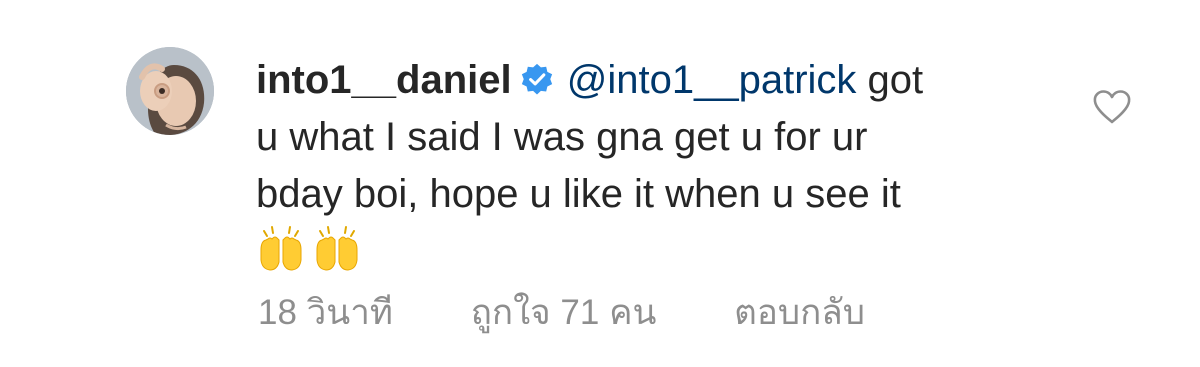 Image resolution: width=1200 pixels, height=367 pixels. Describe the element at coordinates (578, 194) in the screenshot. I see `comment-text-line3: bday boi, hope u like it when u see it` at that location.